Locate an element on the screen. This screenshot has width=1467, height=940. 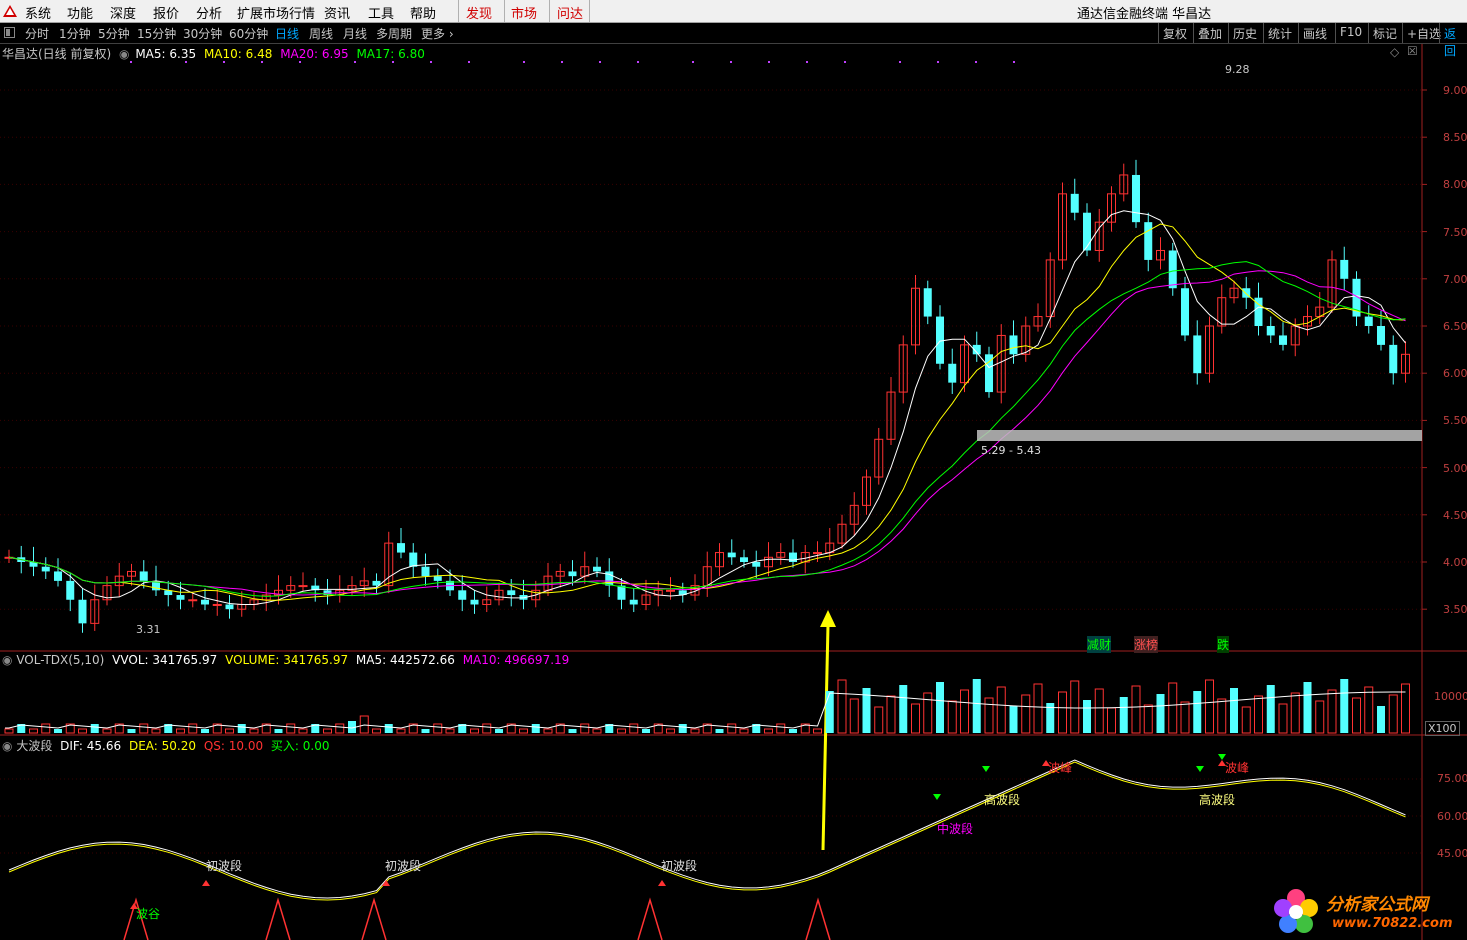
diamond-icon: ◇ is located at coordinates (1394, 52).